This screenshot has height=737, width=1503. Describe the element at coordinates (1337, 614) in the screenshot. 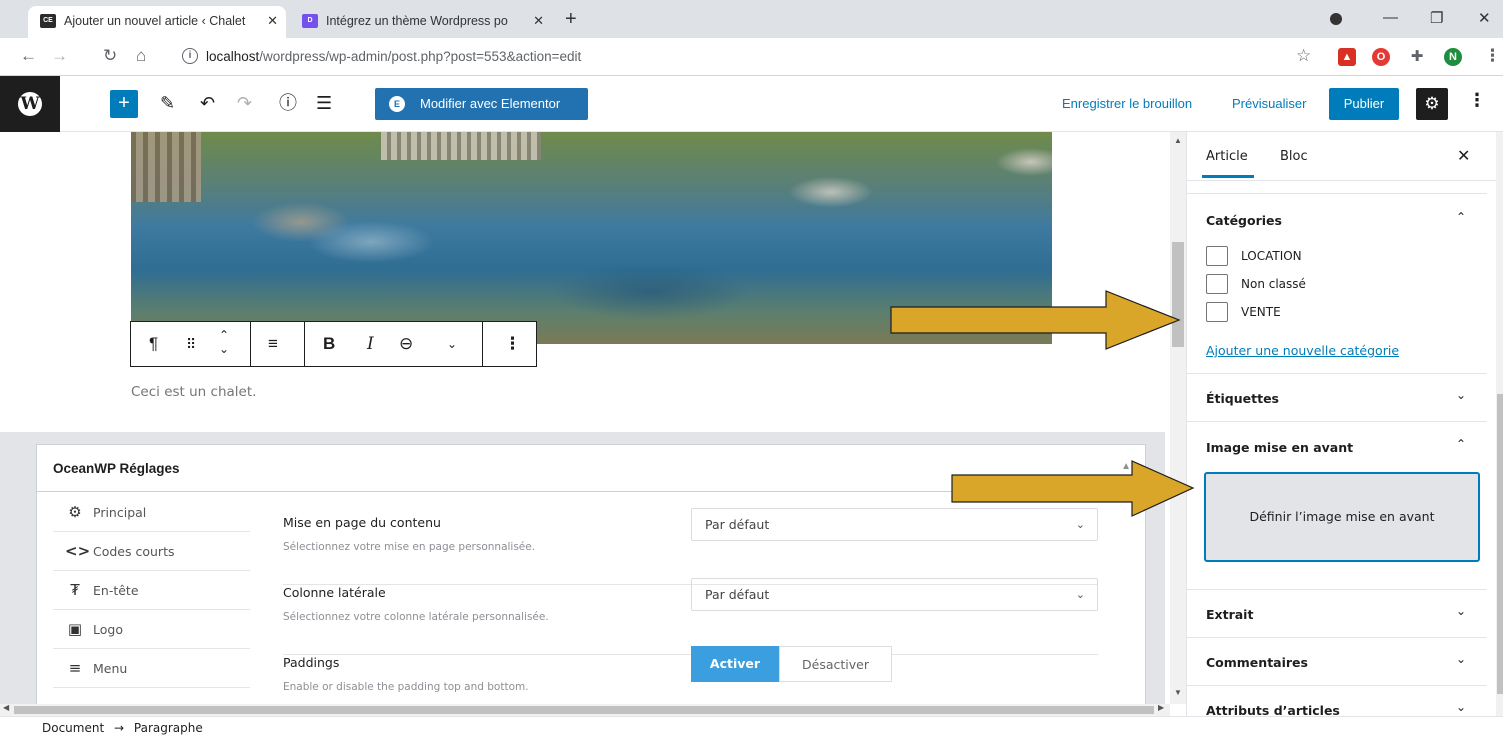

I see `excerpt-panel: Extrait ⌄` at that location.